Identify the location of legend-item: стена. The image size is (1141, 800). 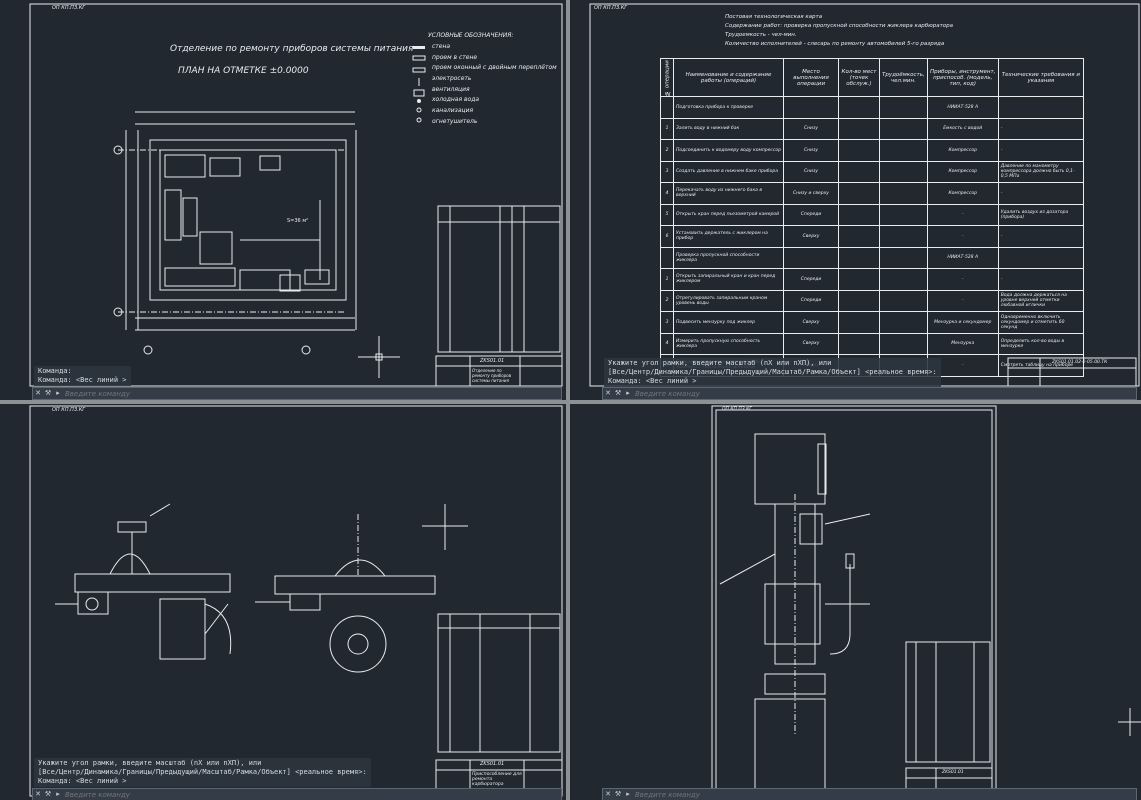
(441, 46).